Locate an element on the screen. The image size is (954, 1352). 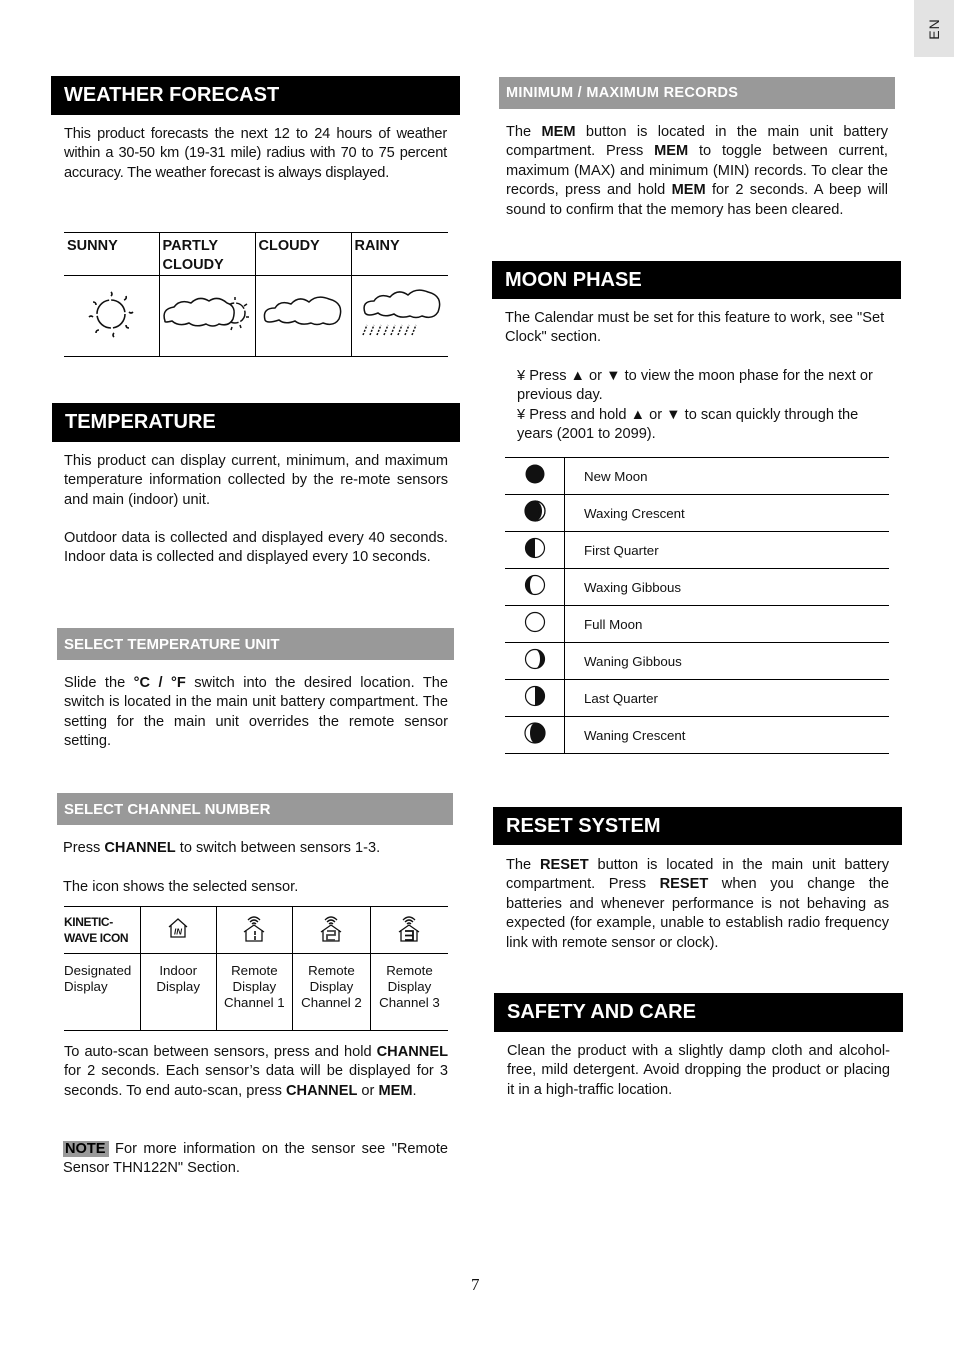
language-tab: EN is located at coordinates (934, 28).